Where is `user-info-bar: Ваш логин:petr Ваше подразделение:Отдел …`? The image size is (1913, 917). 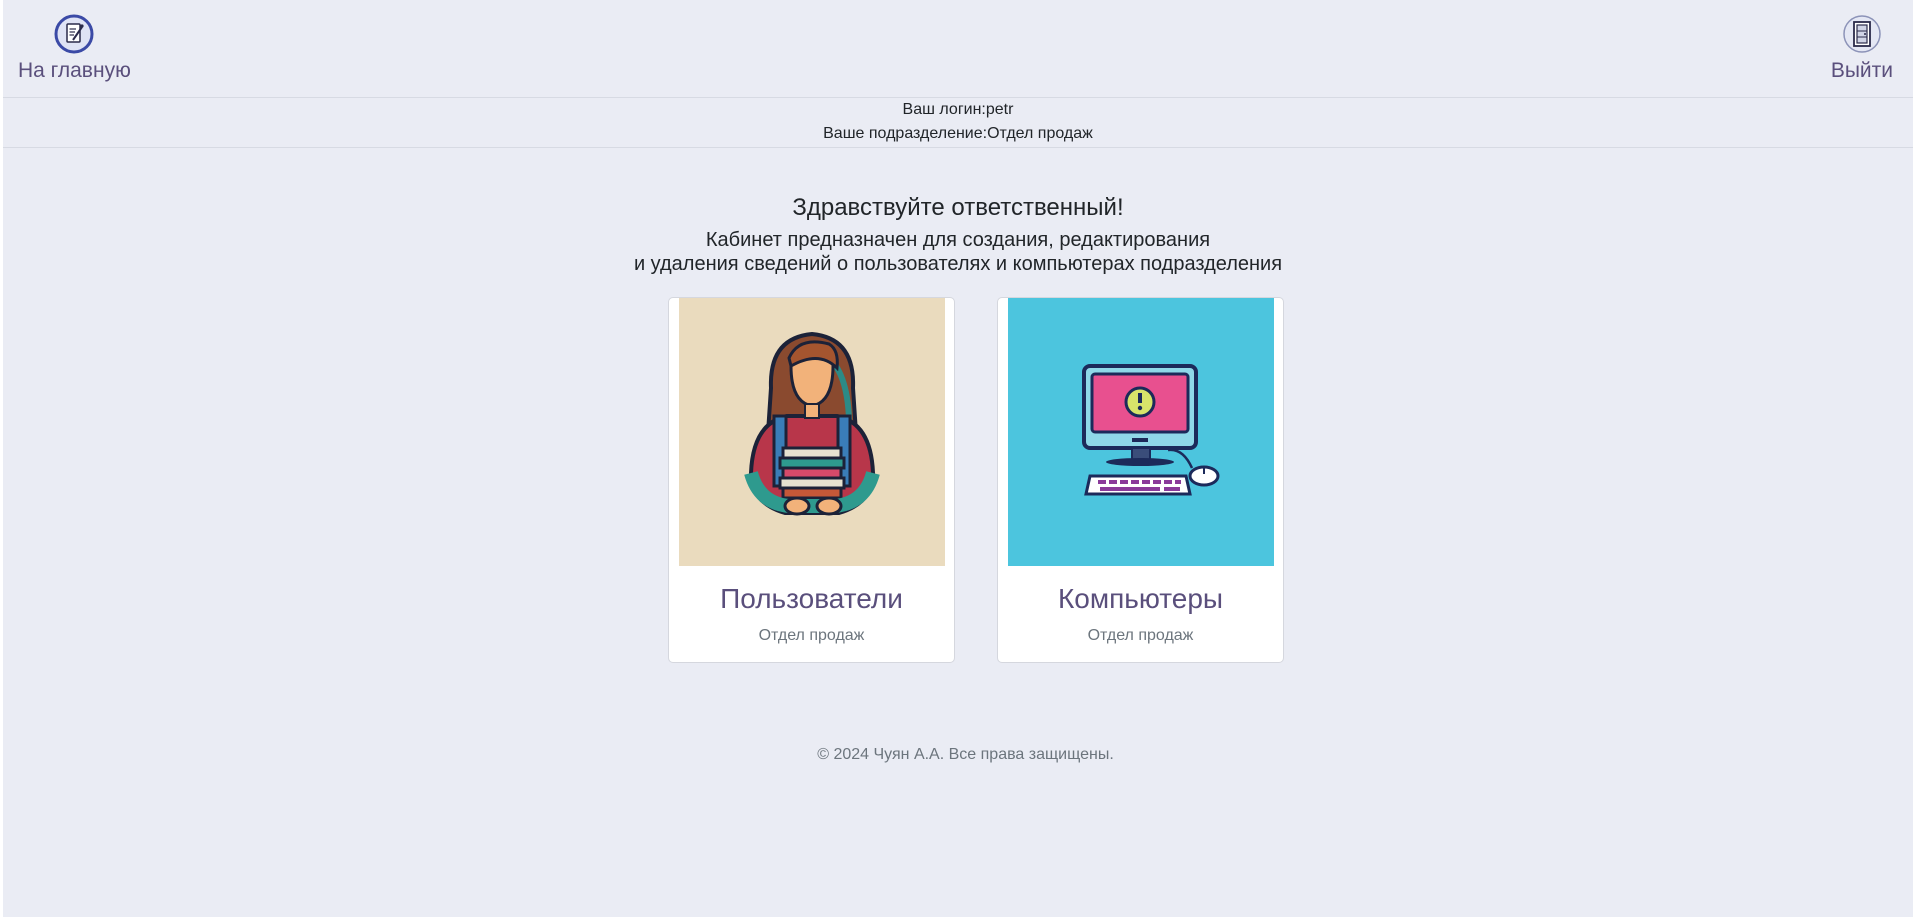 user-info-bar: Ваш логин:petr Ваше подразделение:Отдел … is located at coordinates (958, 125).